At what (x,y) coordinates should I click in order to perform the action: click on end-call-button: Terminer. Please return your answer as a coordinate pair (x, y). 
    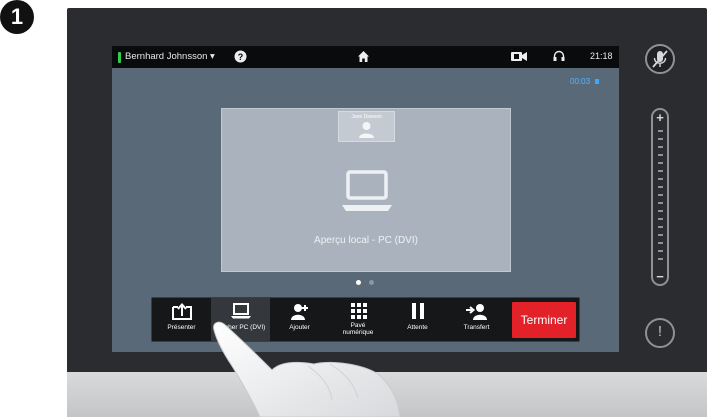
    Looking at the image, I should click on (544, 320).